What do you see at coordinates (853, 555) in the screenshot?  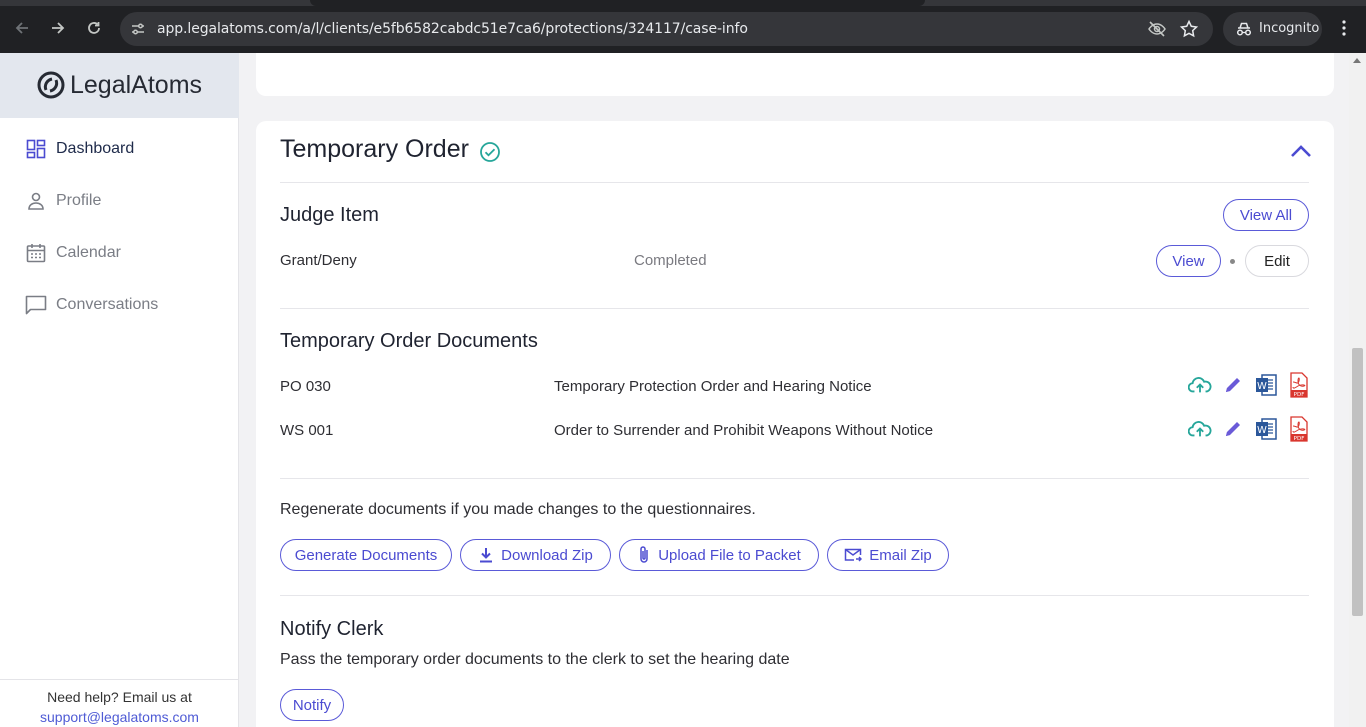 I see `email-send-icon` at bounding box center [853, 555].